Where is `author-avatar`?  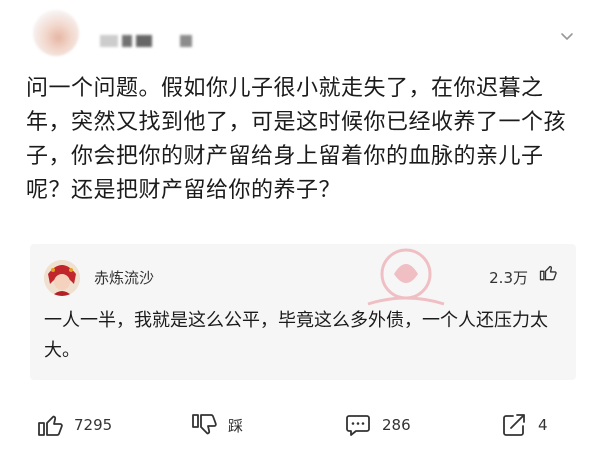
author-avatar is located at coordinates (56, 33).